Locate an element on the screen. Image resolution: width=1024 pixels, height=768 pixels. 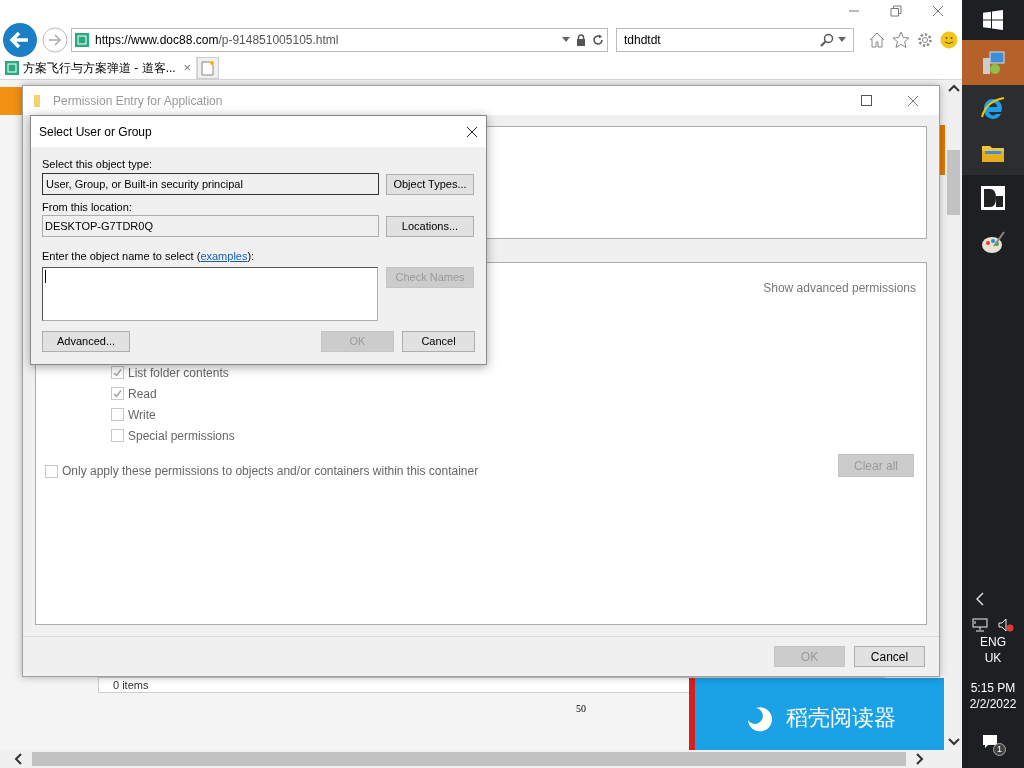
location-field: DESKTOP-G7TDR0Q is located at coordinates (210, 226).